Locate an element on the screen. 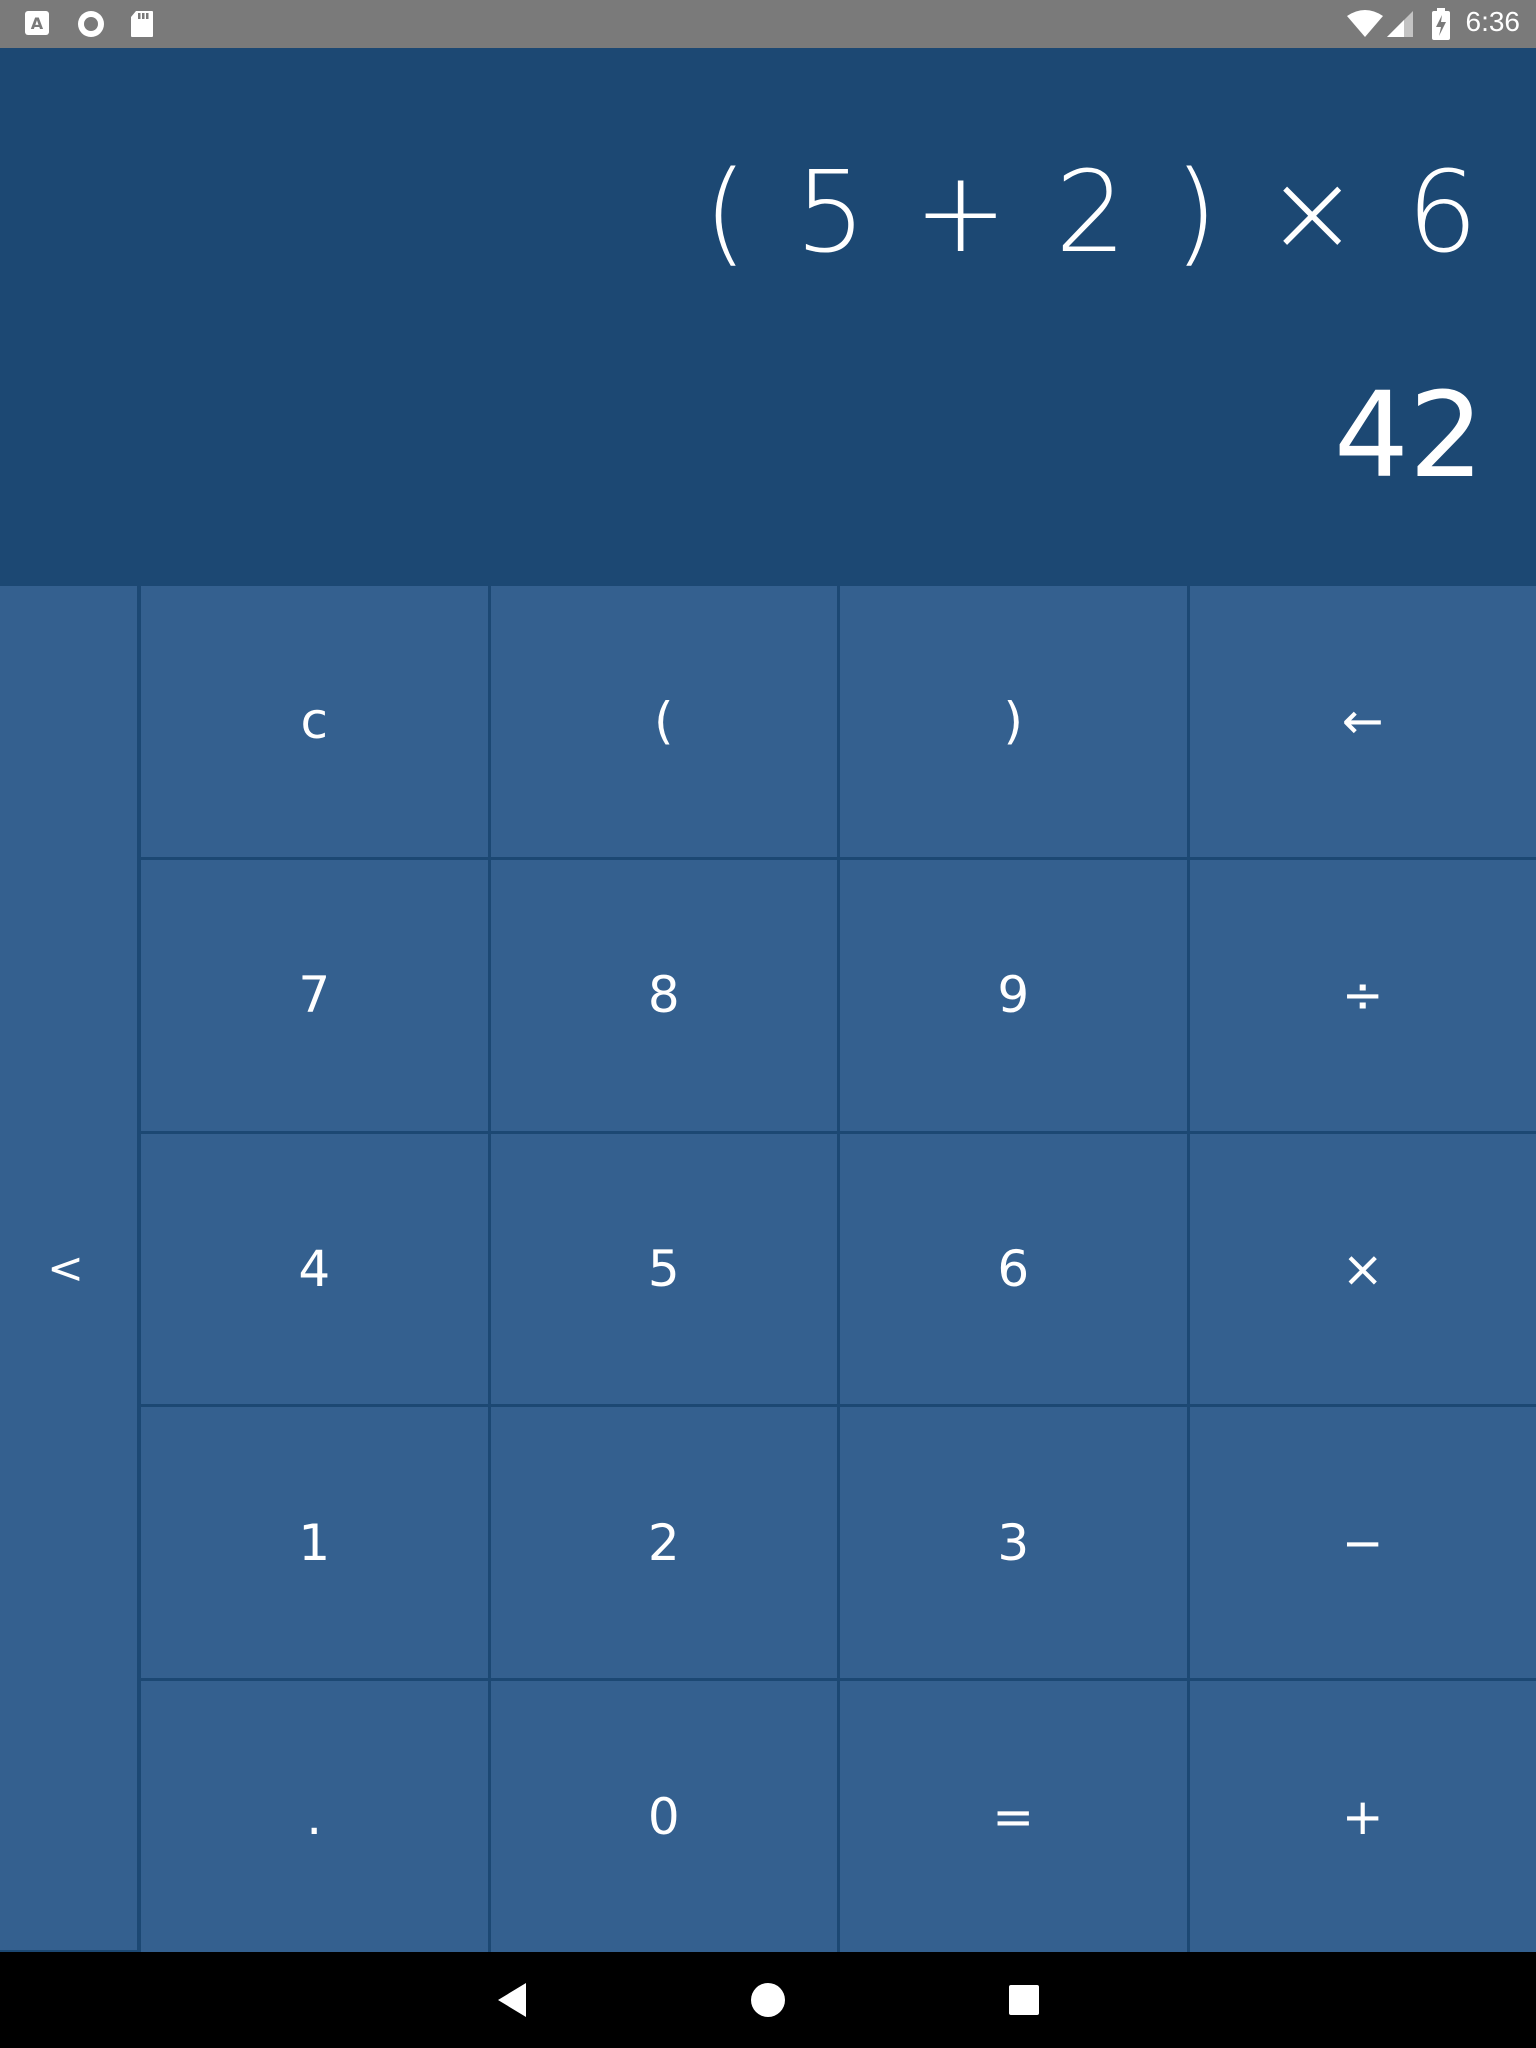 The height and width of the screenshot is (2048, 1536). status-time: 6:36 is located at coordinates (1493, 21).